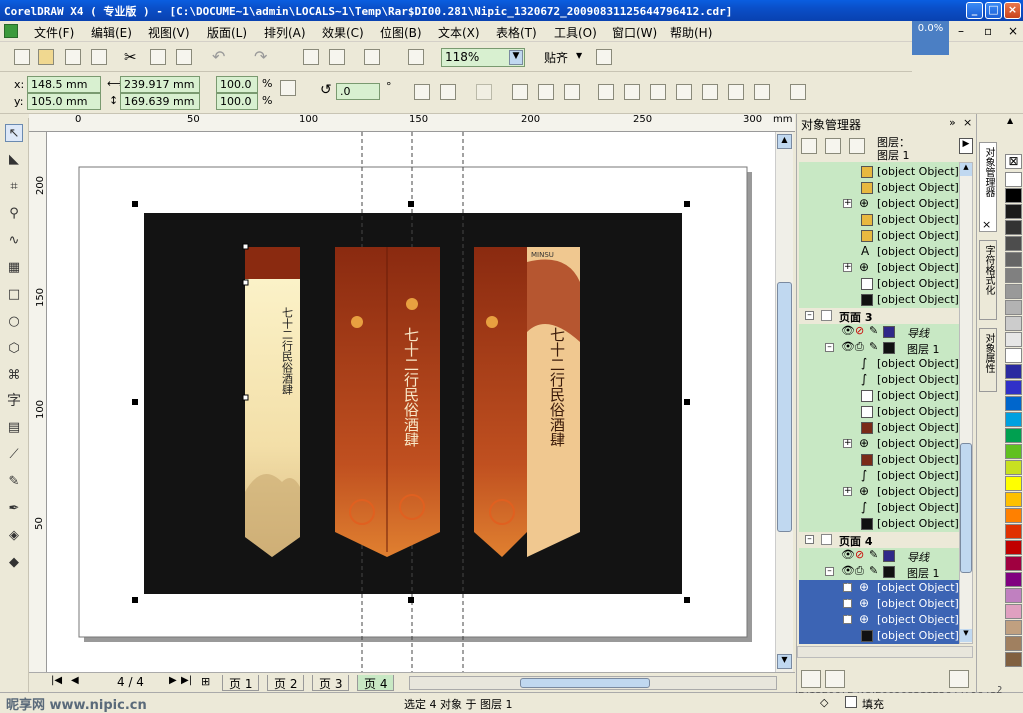  I want to click on redo-icon: ↷, so click(260, 56).